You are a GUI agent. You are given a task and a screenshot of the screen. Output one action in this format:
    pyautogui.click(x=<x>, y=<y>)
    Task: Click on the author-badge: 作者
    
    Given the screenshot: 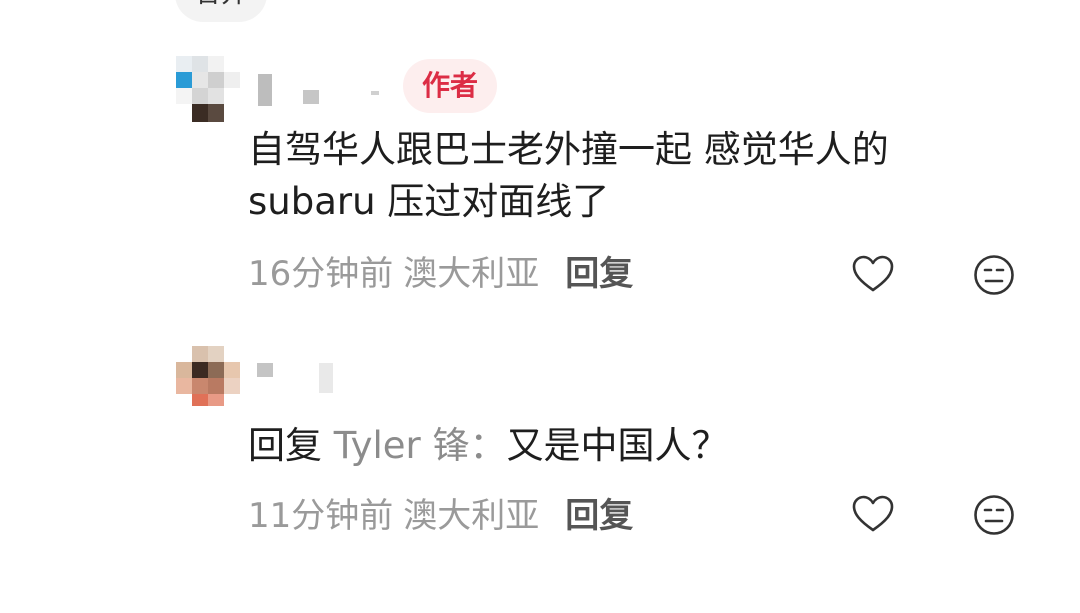 What is the action you would take?
    pyautogui.click(x=450, y=86)
    